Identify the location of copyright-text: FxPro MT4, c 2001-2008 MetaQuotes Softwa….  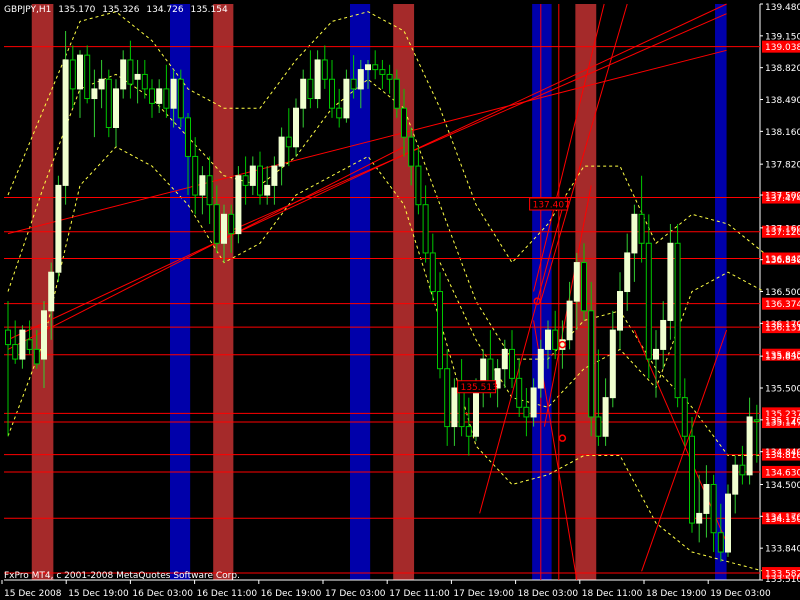
(122, 576).